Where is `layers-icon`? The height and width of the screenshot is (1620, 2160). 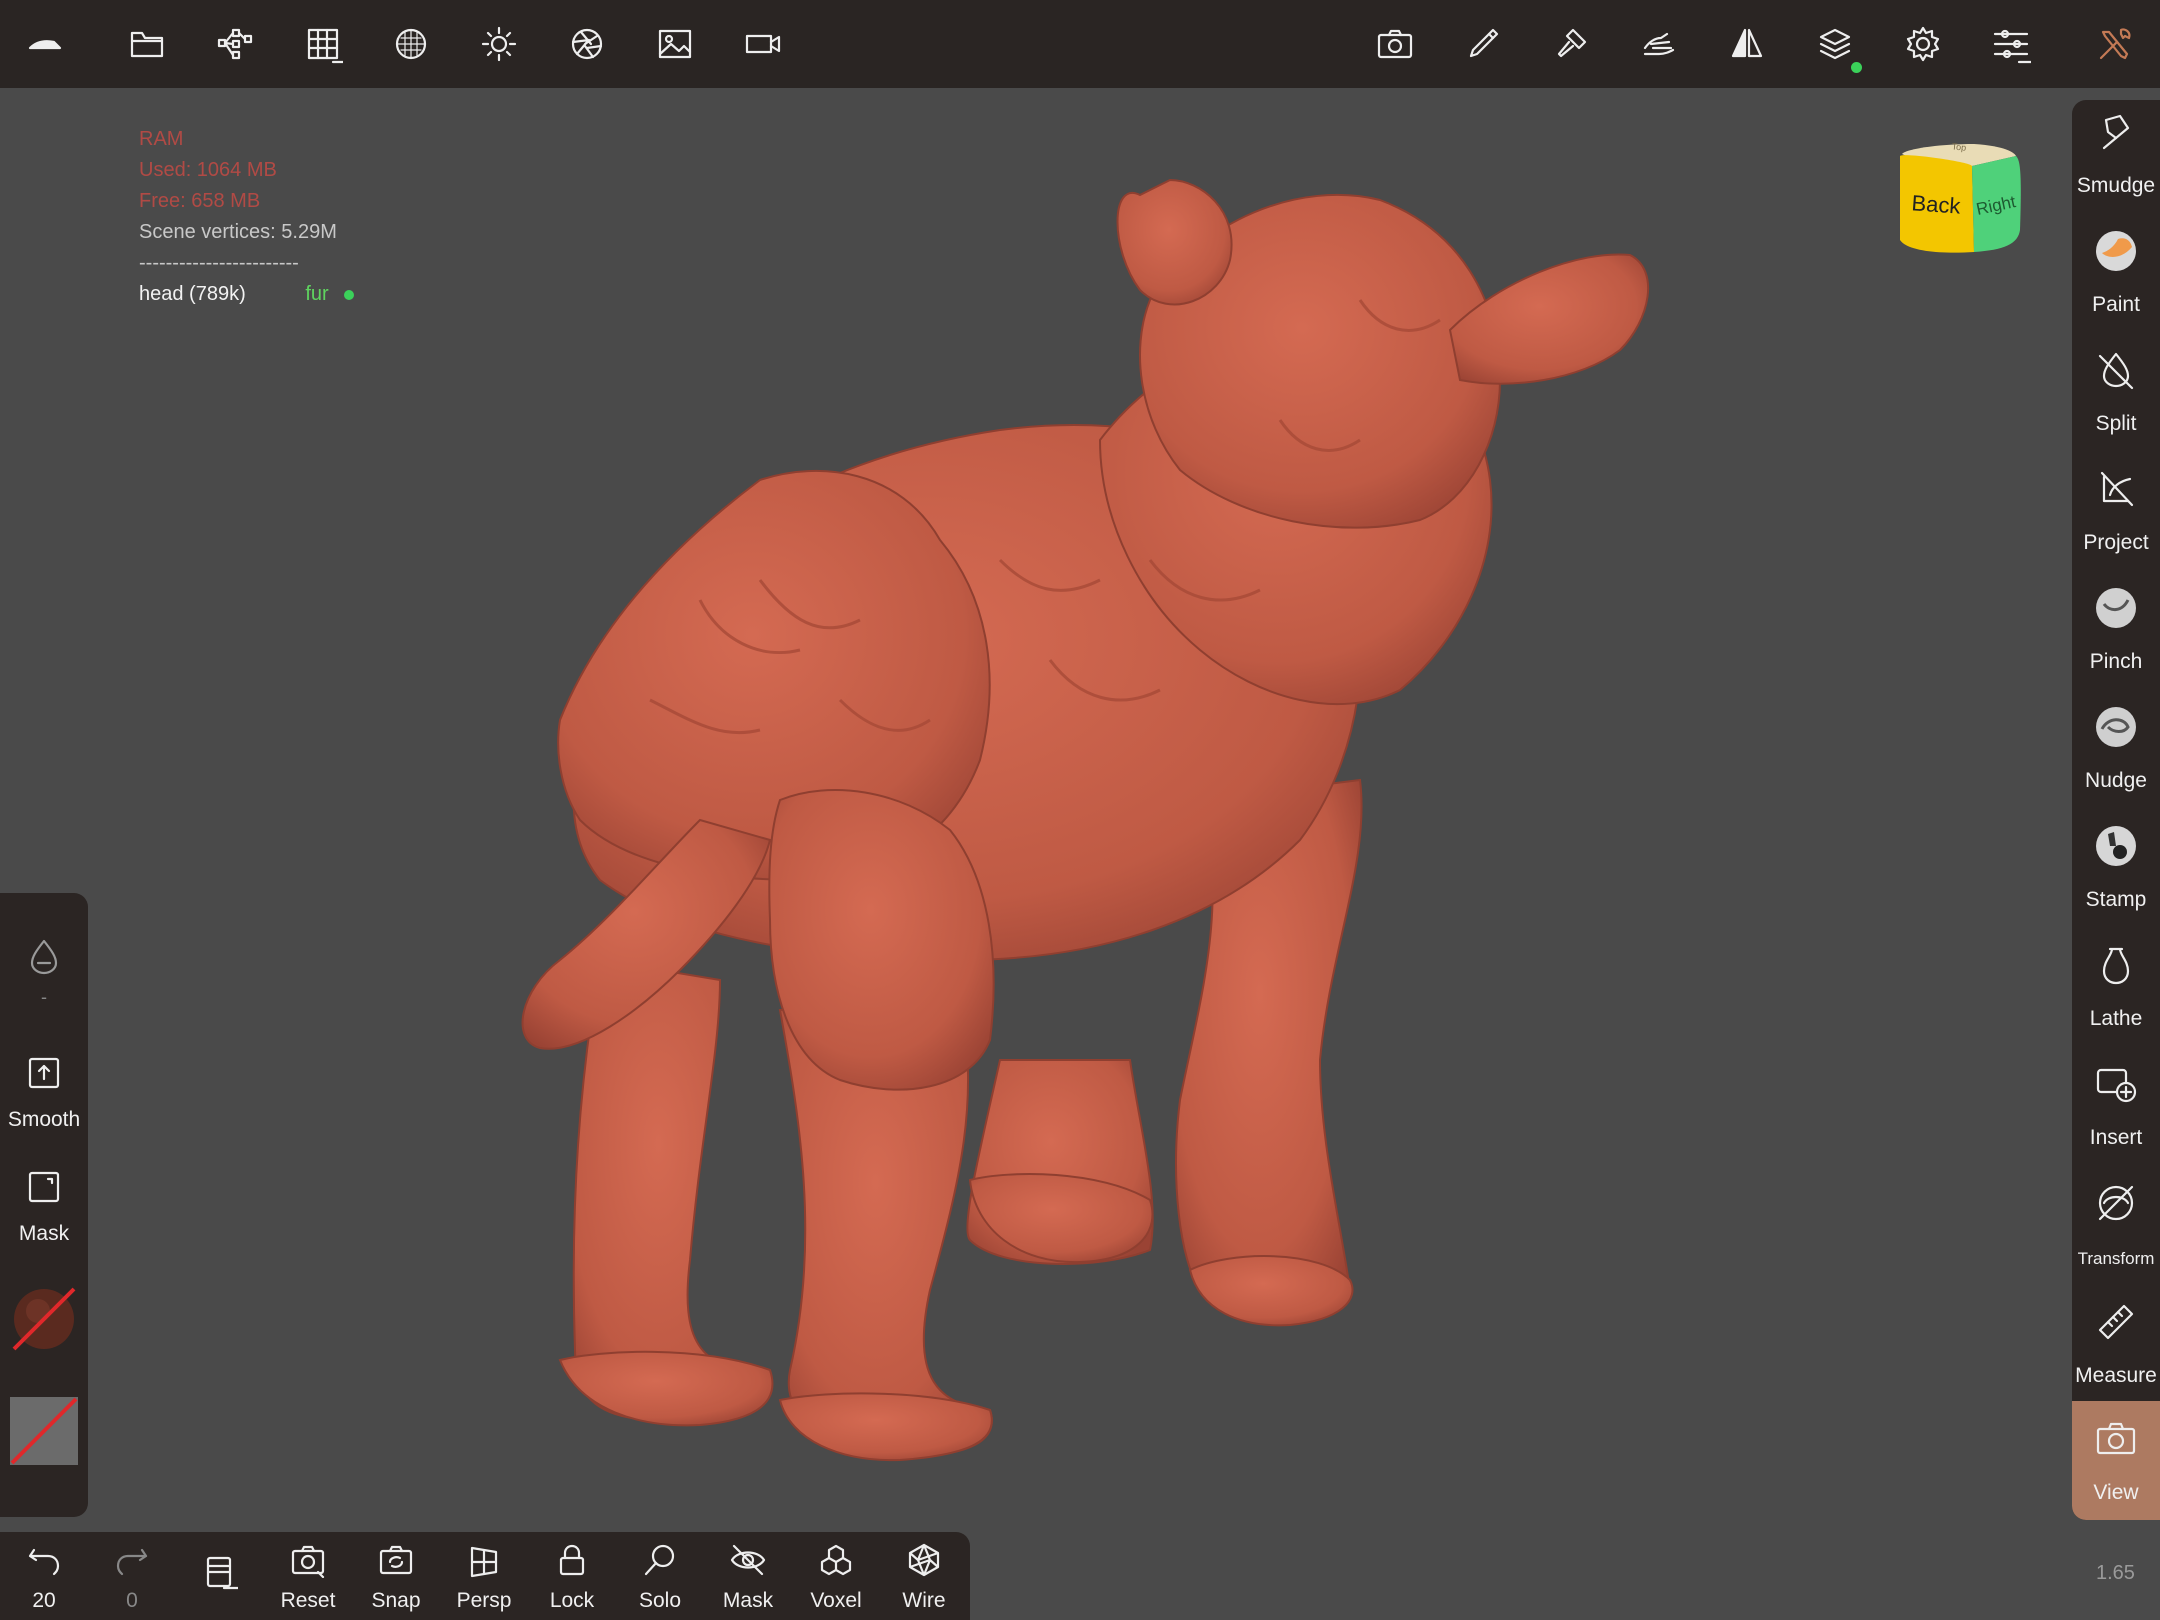 layers-icon is located at coordinates (1835, 44).